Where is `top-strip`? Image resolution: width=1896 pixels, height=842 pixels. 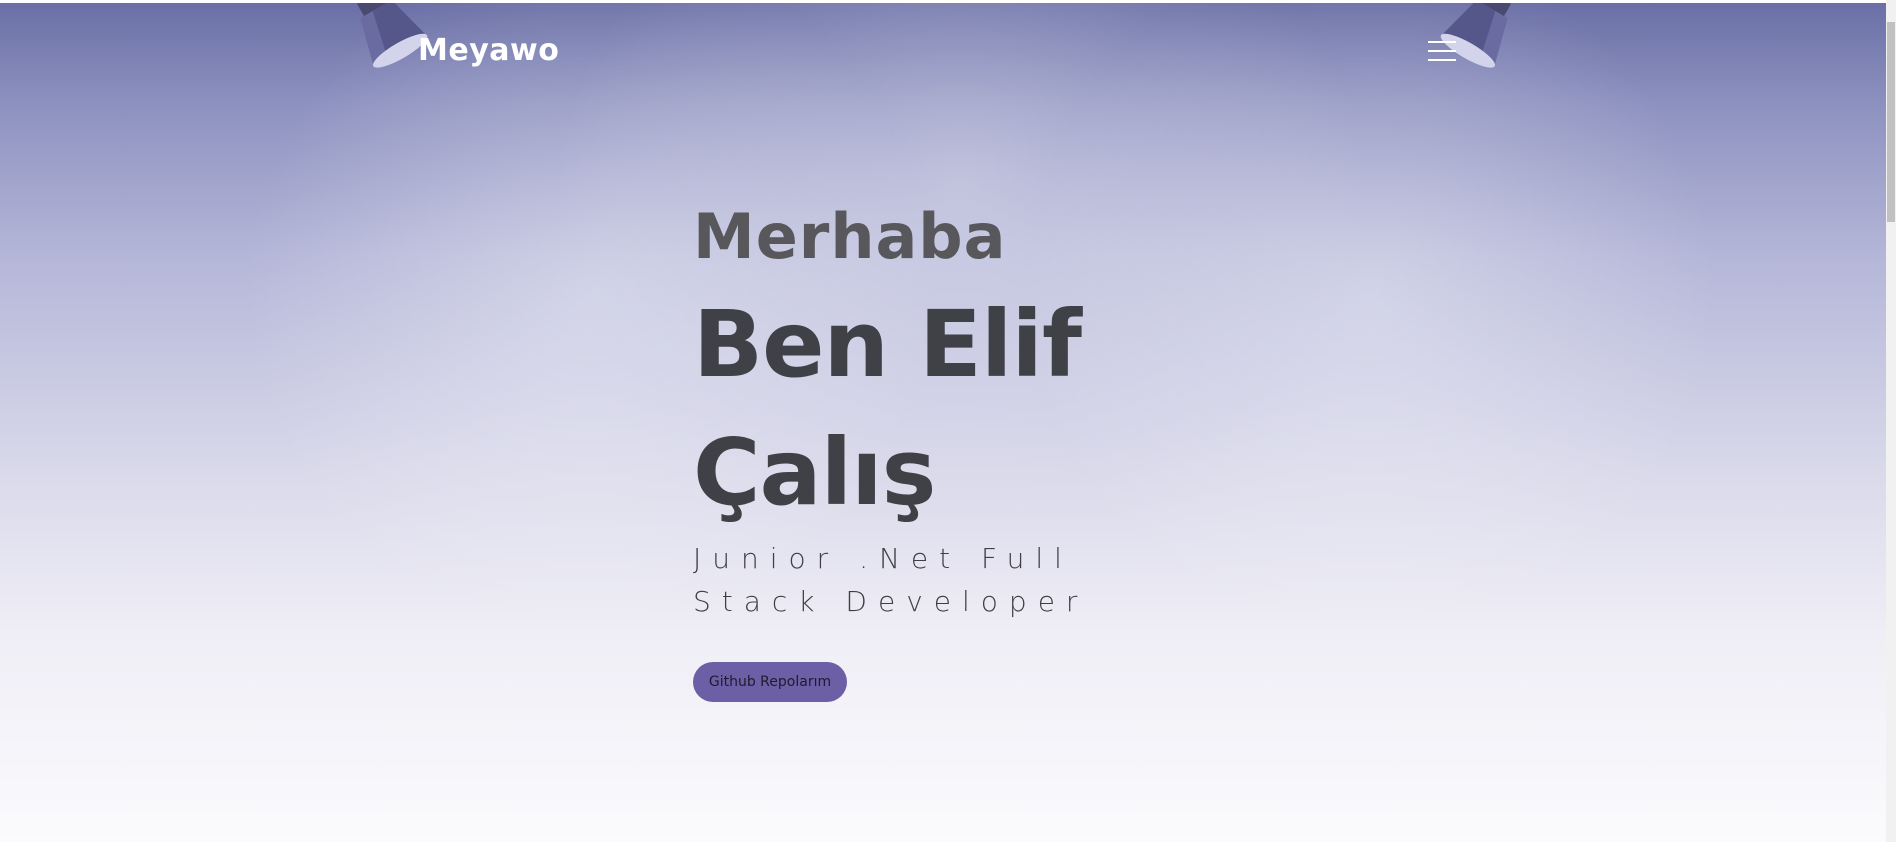 top-strip is located at coordinates (943, 1).